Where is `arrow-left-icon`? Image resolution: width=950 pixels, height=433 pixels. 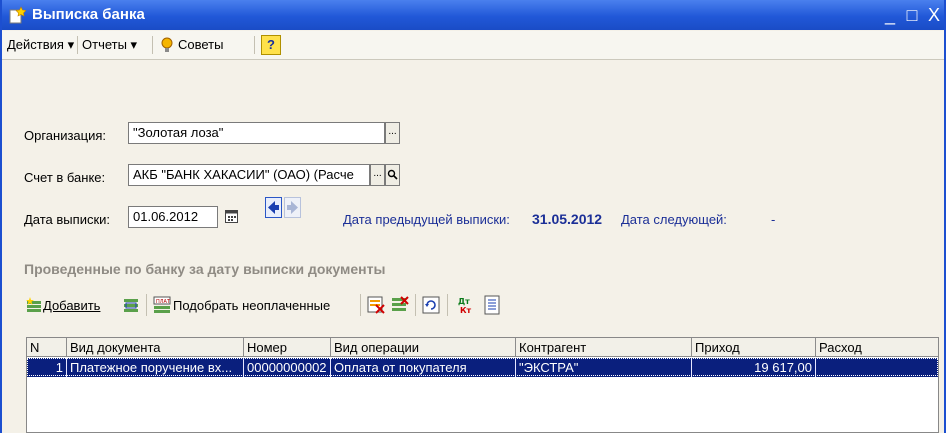 arrow-left-icon is located at coordinates (273, 207).